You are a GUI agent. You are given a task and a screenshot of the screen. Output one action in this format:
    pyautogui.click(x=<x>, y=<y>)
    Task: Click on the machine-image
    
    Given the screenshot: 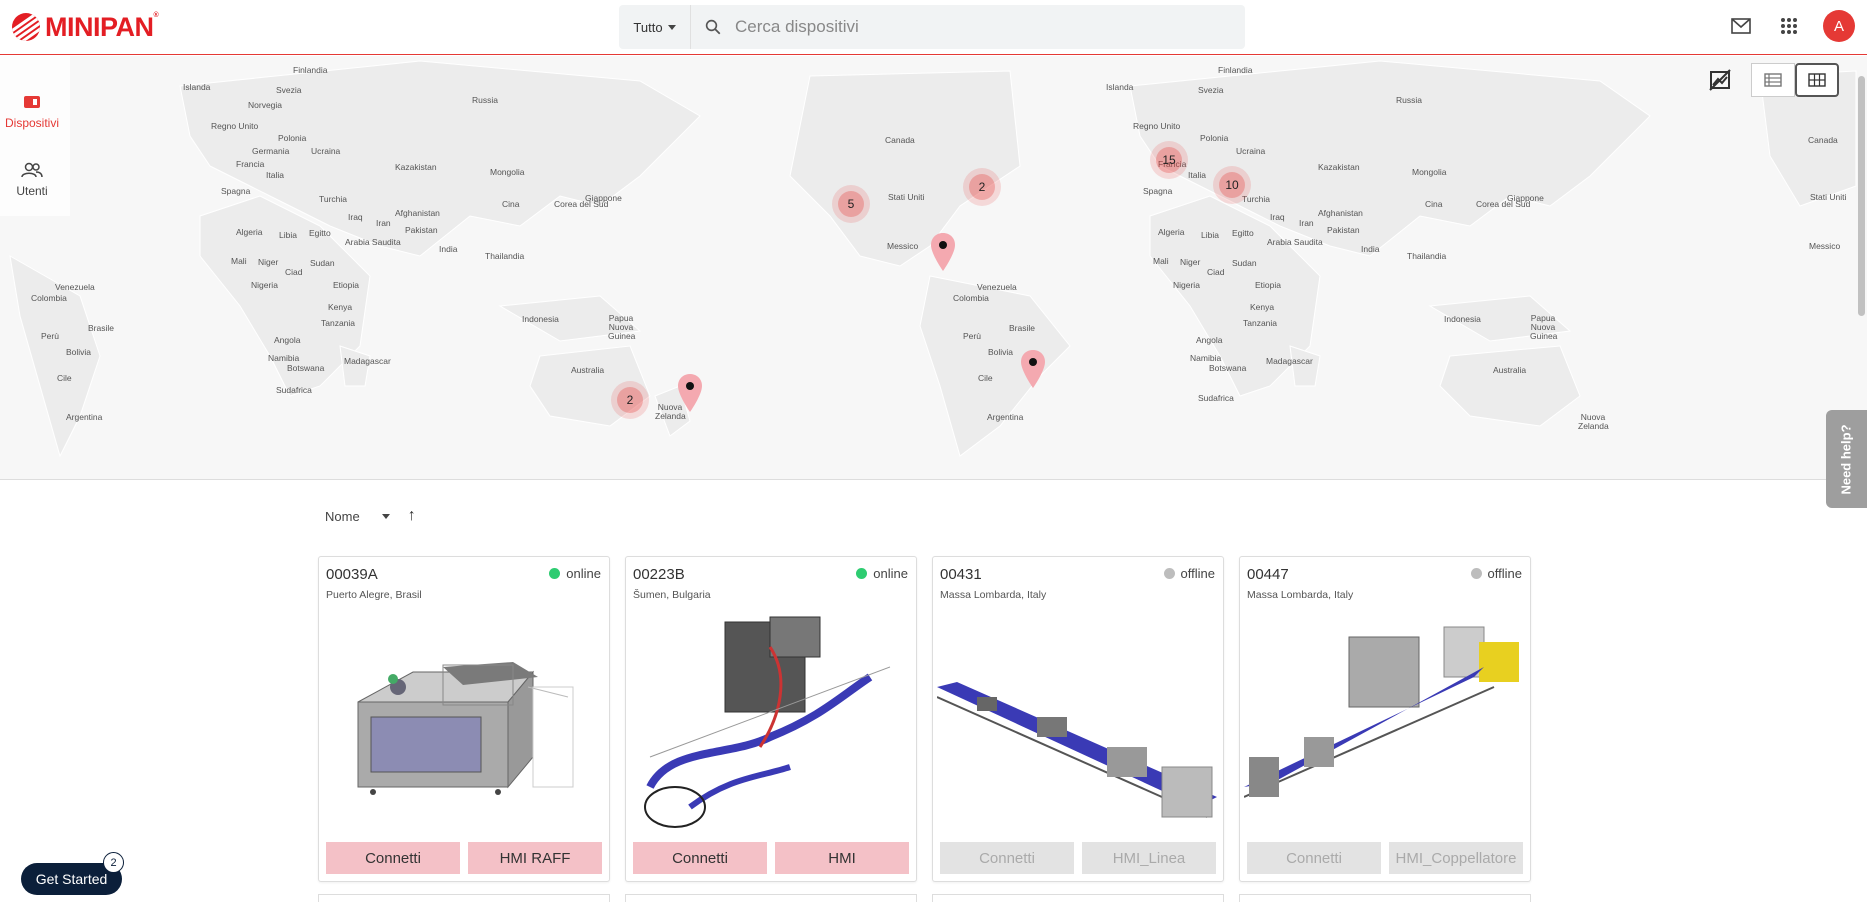 What is the action you would take?
    pyautogui.click(x=465, y=728)
    